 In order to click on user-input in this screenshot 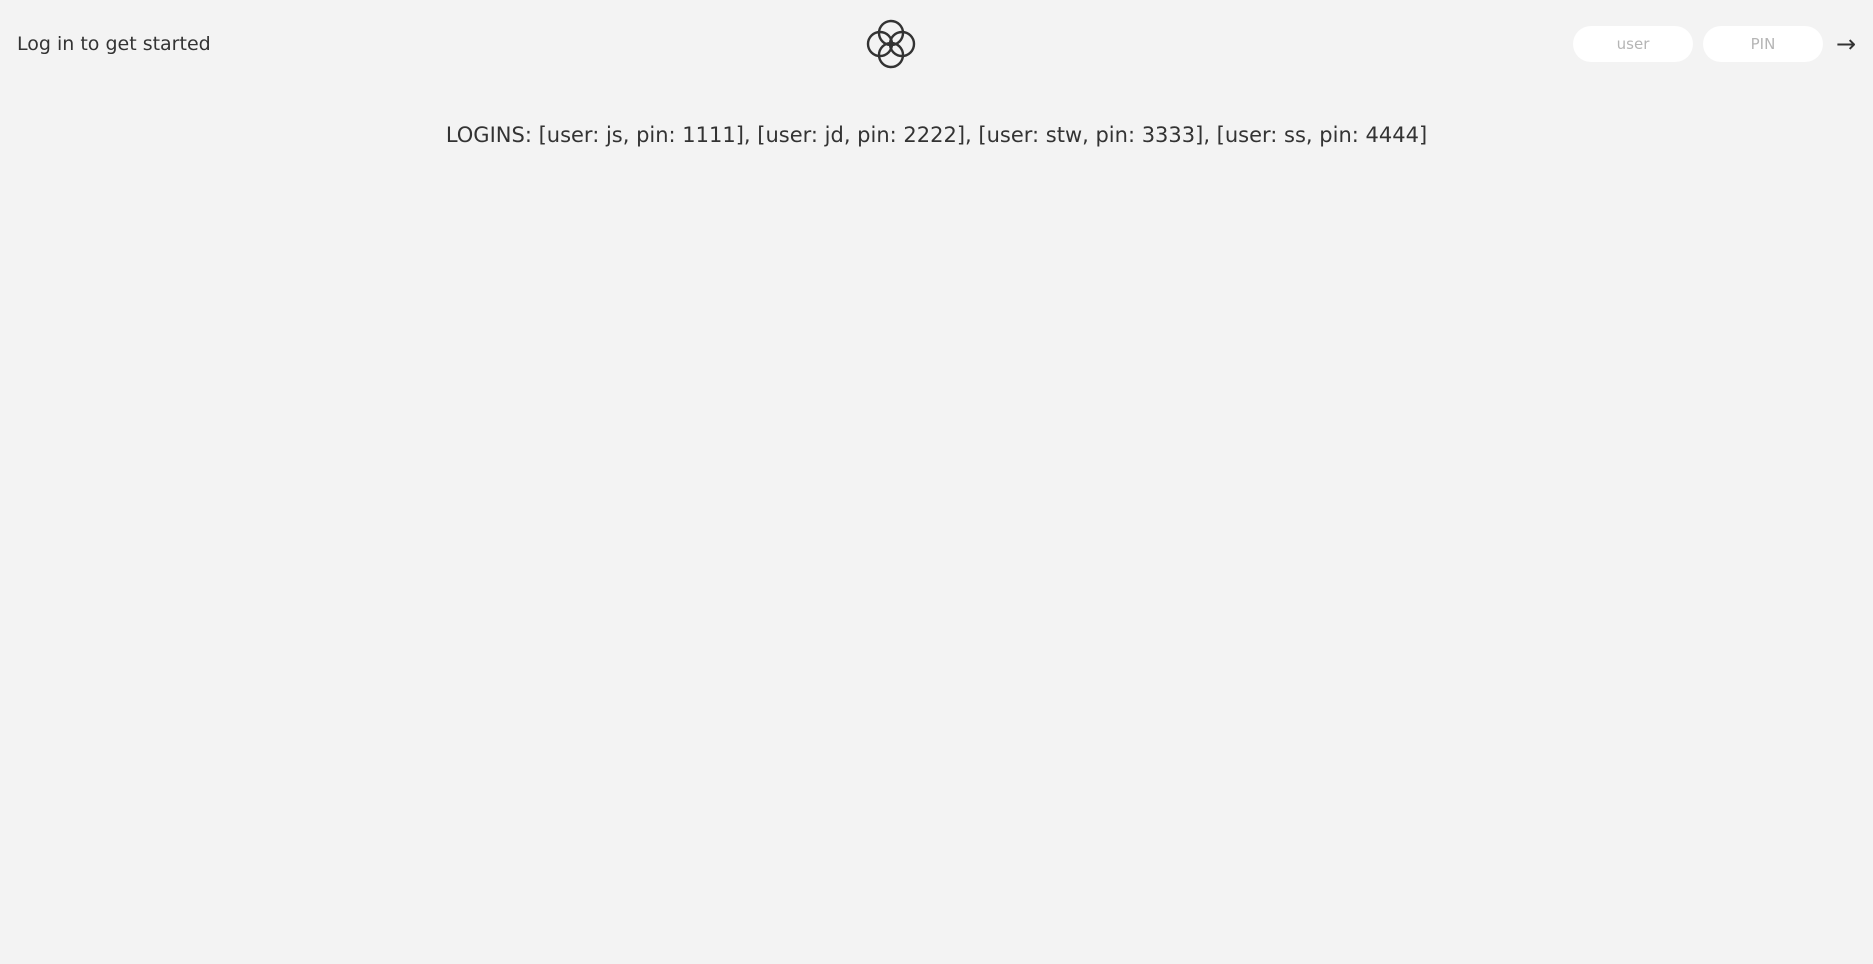, I will do `click(1633, 44)`.